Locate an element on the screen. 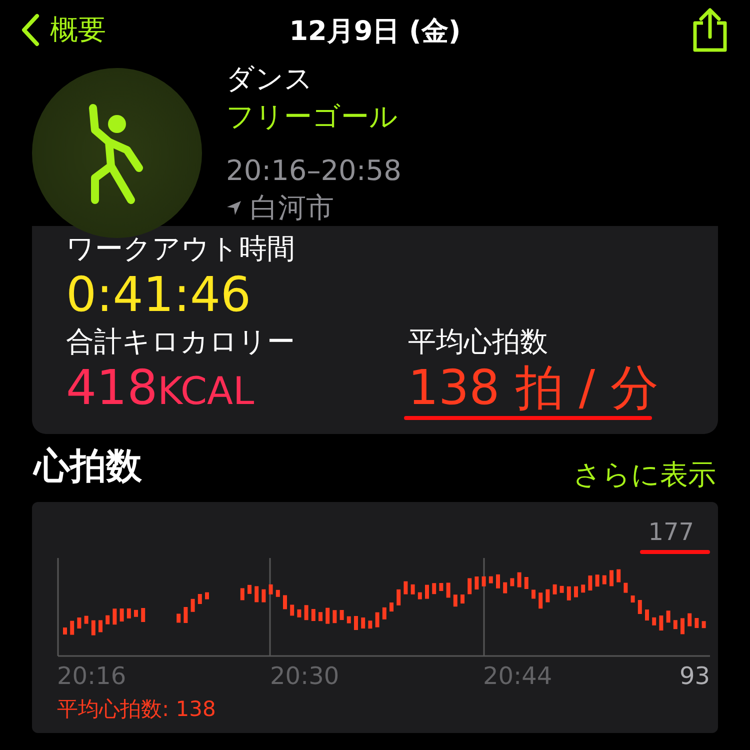  activity-type: ダンス is located at coordinates (270, 79).